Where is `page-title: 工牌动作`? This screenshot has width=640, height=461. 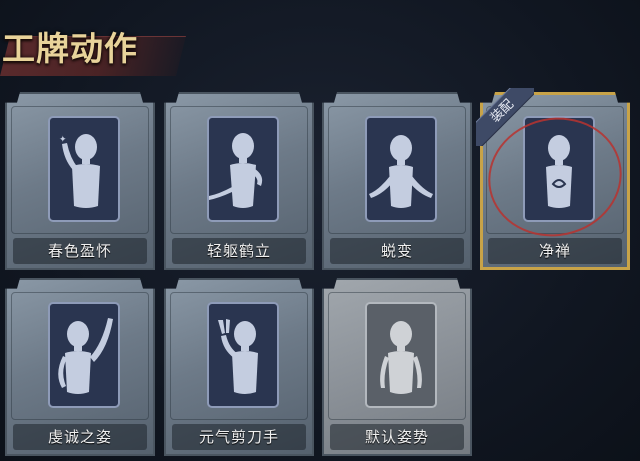 page-title: 工牌动作 is located at coordinates (70, 48).